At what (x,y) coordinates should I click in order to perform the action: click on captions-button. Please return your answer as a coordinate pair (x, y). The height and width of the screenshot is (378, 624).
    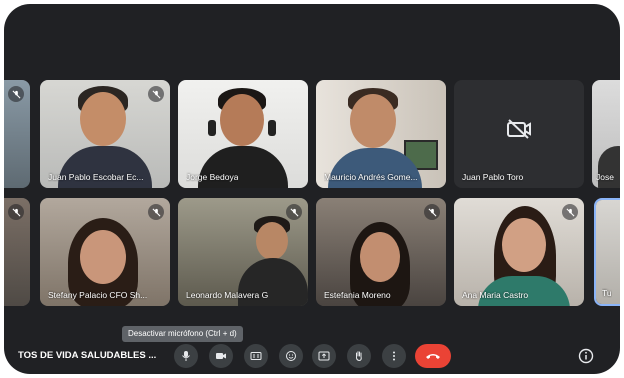
    Looking at the image, I should click on (256, 356).